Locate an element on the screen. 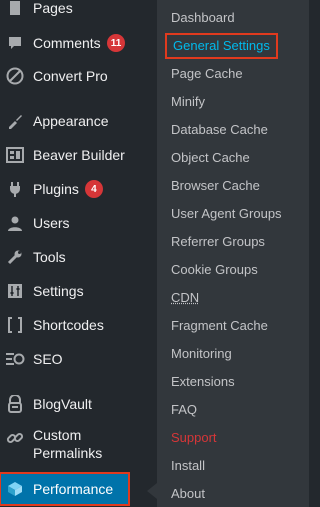 The height and width of the screenshot is (507, 320). submenu-cookie-groups: Cookie Groups is located at coordinates (214, 270).